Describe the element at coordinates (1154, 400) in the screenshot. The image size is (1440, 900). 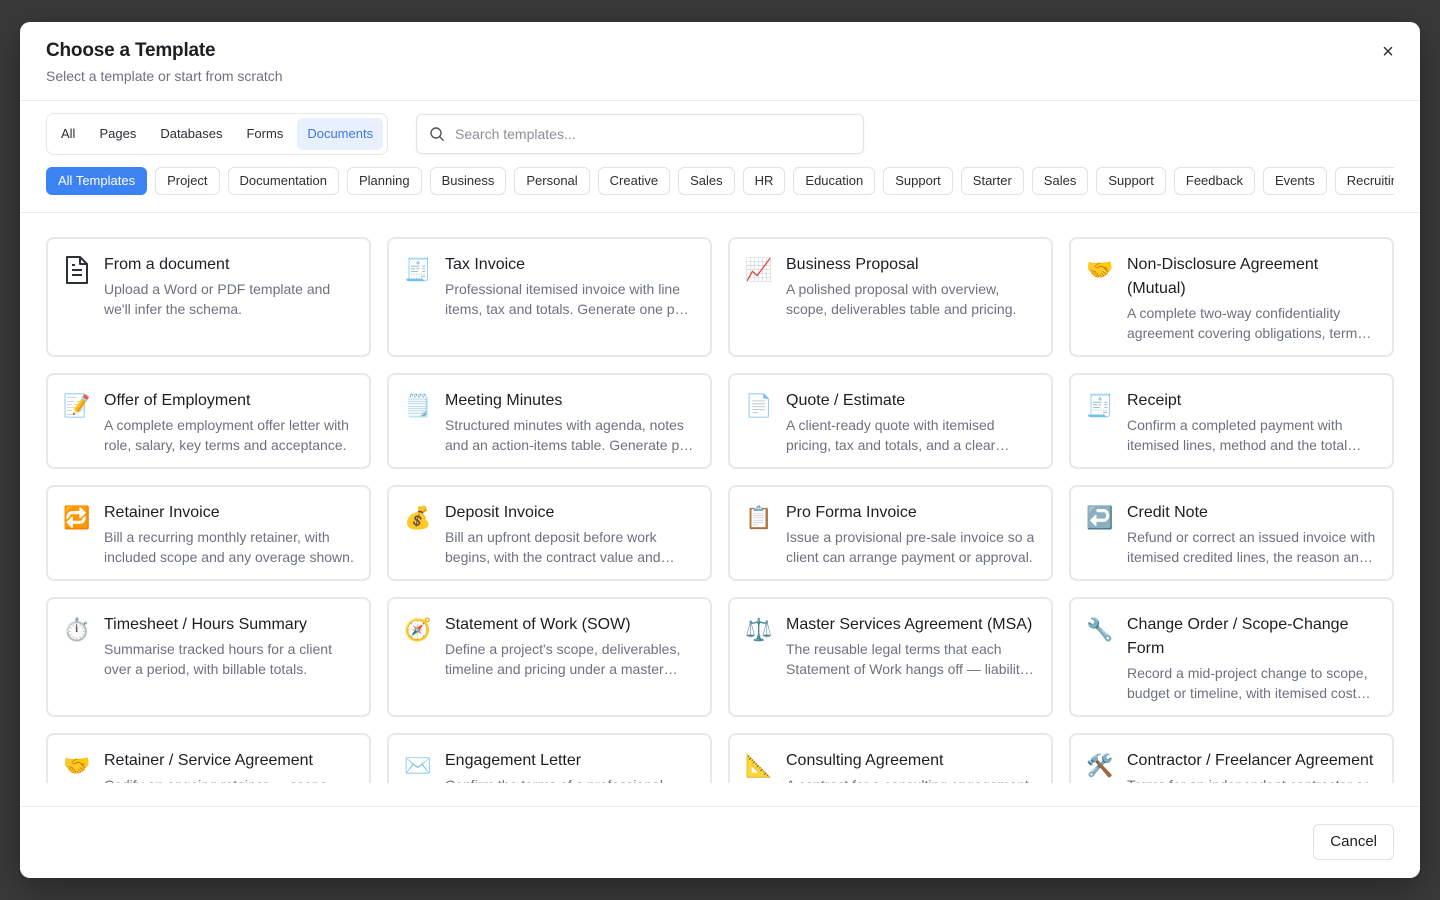
I see `template-title: Receipt` at that location.